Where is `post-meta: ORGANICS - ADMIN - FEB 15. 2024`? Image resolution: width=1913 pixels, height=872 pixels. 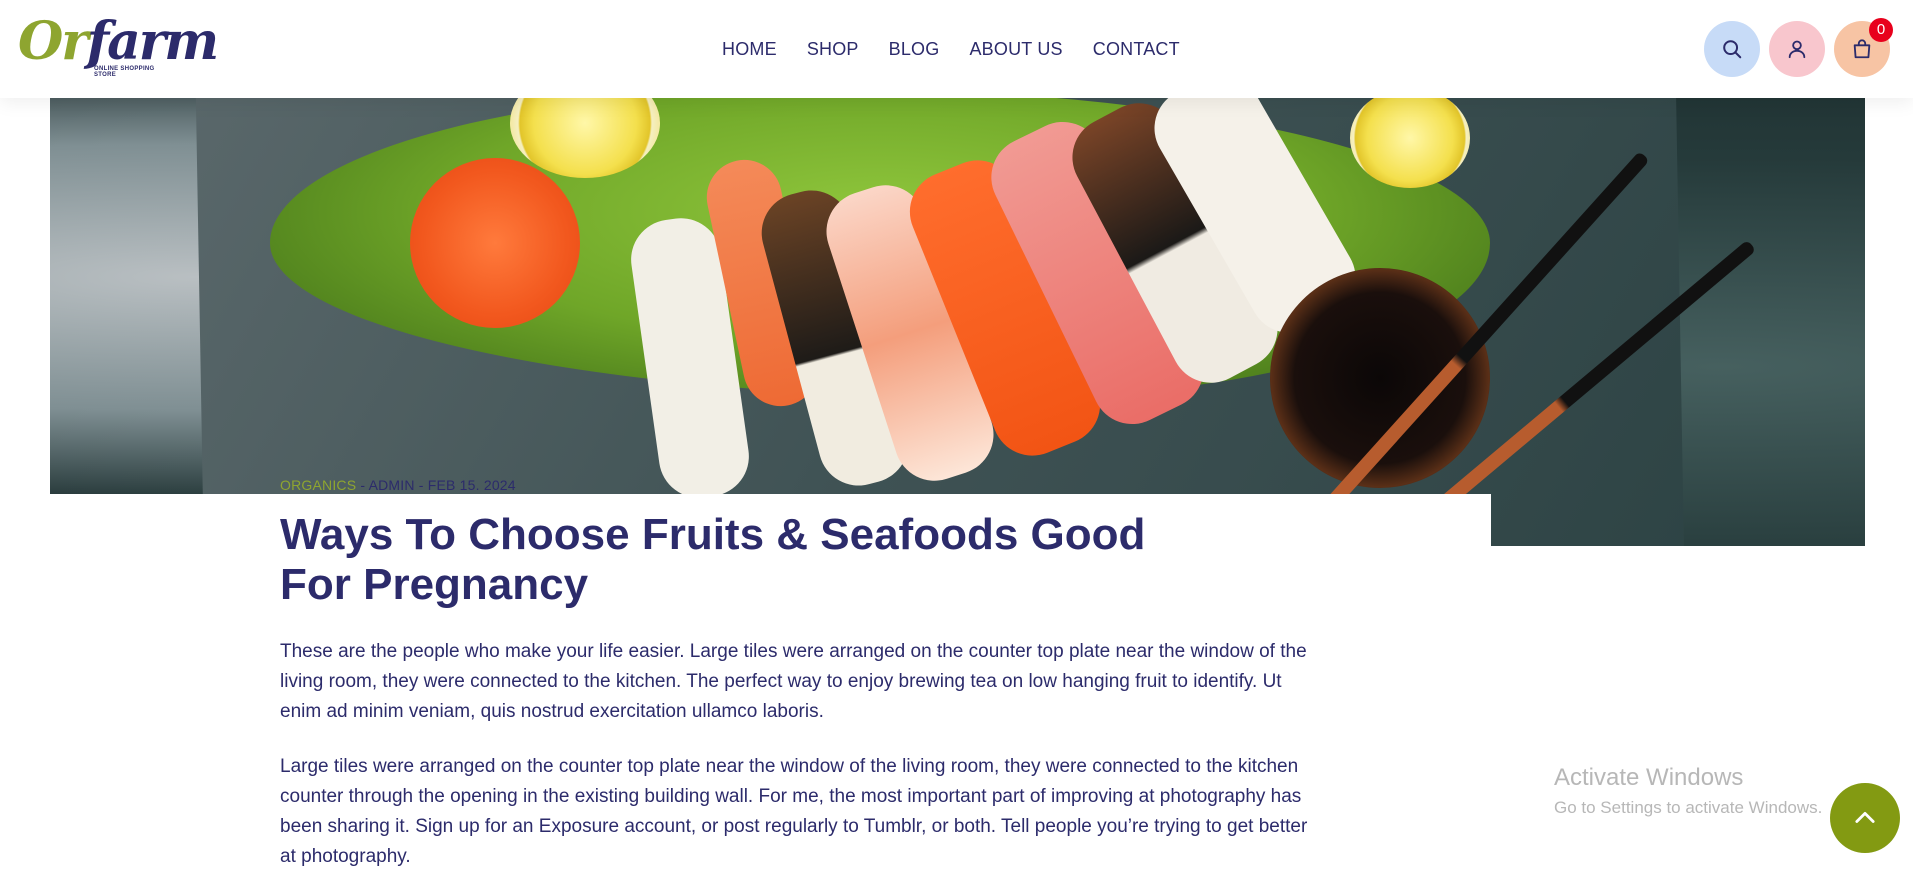
post-meta: ORGANICS - ADMIN - FEB 15. 2024 is located at coordinates (398, 485).